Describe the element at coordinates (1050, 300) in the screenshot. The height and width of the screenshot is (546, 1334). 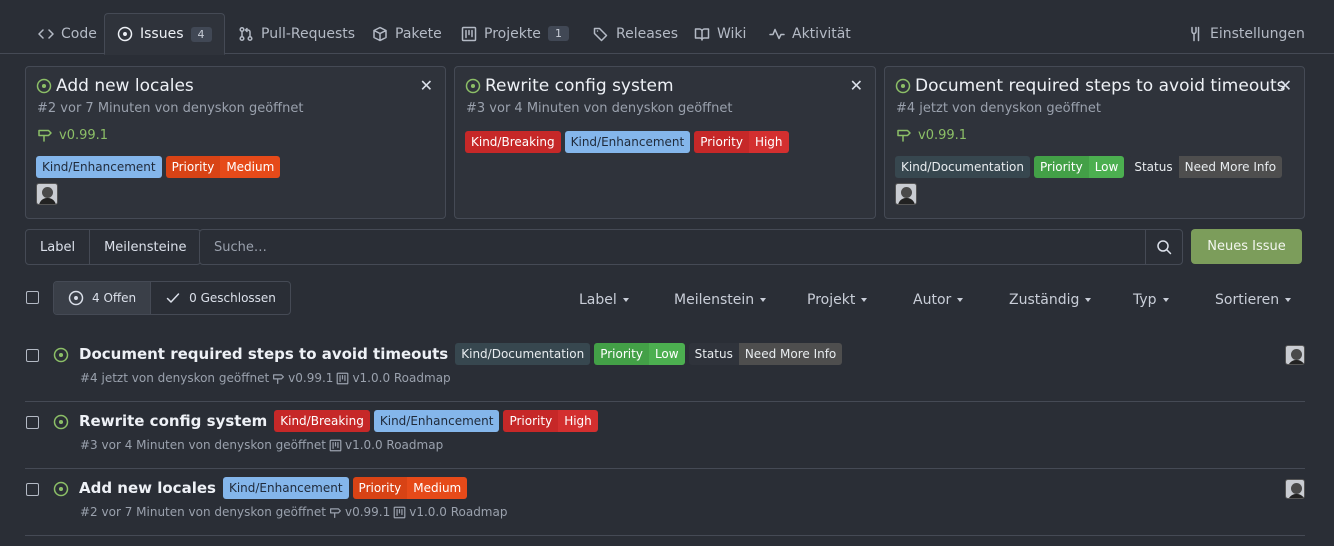
I see `filter-assignee-dropdown: Zuständig` at that location.